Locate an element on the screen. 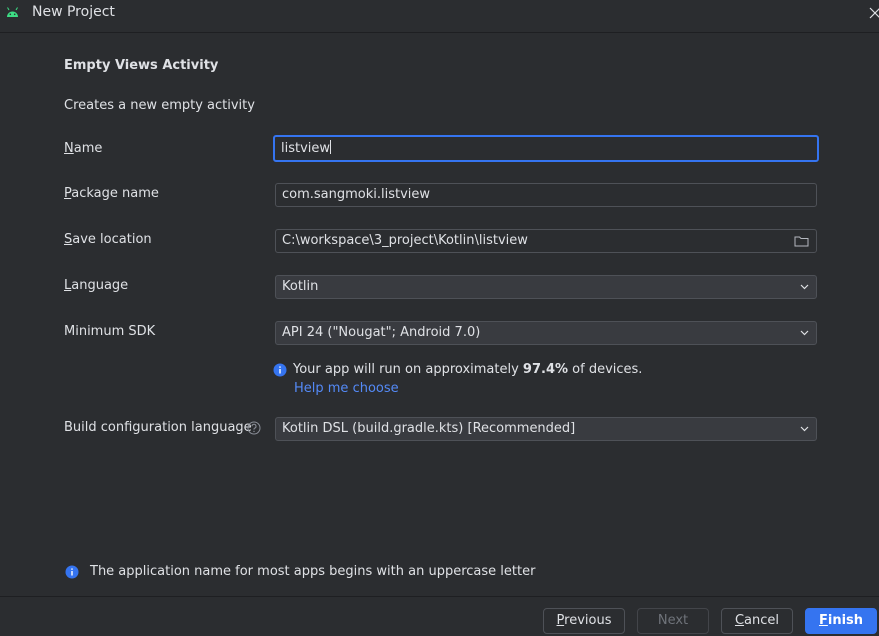 The width and height of the screenshot is (879, 636). package-name-label: Package name is located at coordinates (111, 193).